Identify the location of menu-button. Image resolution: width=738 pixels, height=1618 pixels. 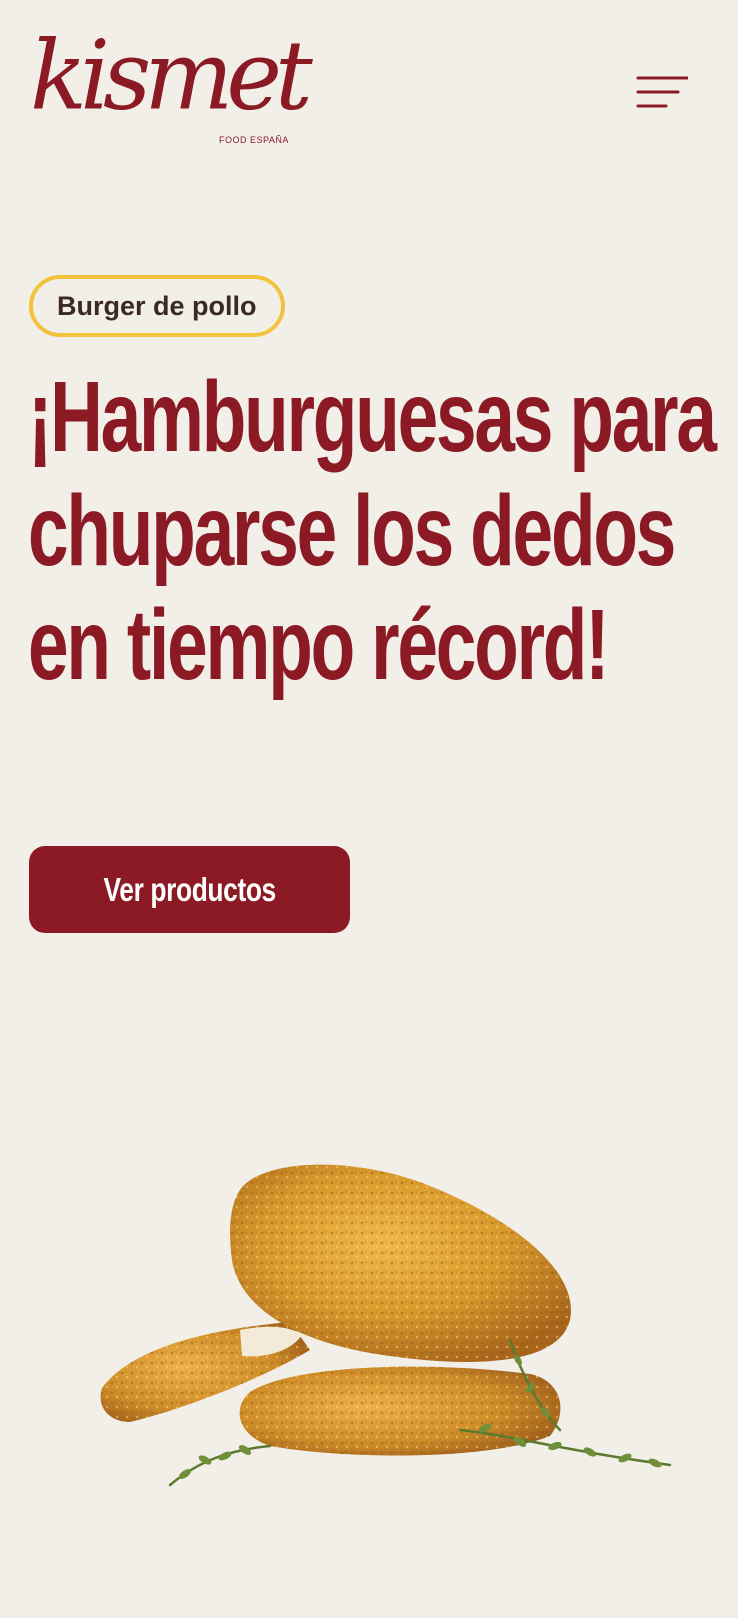
(659, 94).